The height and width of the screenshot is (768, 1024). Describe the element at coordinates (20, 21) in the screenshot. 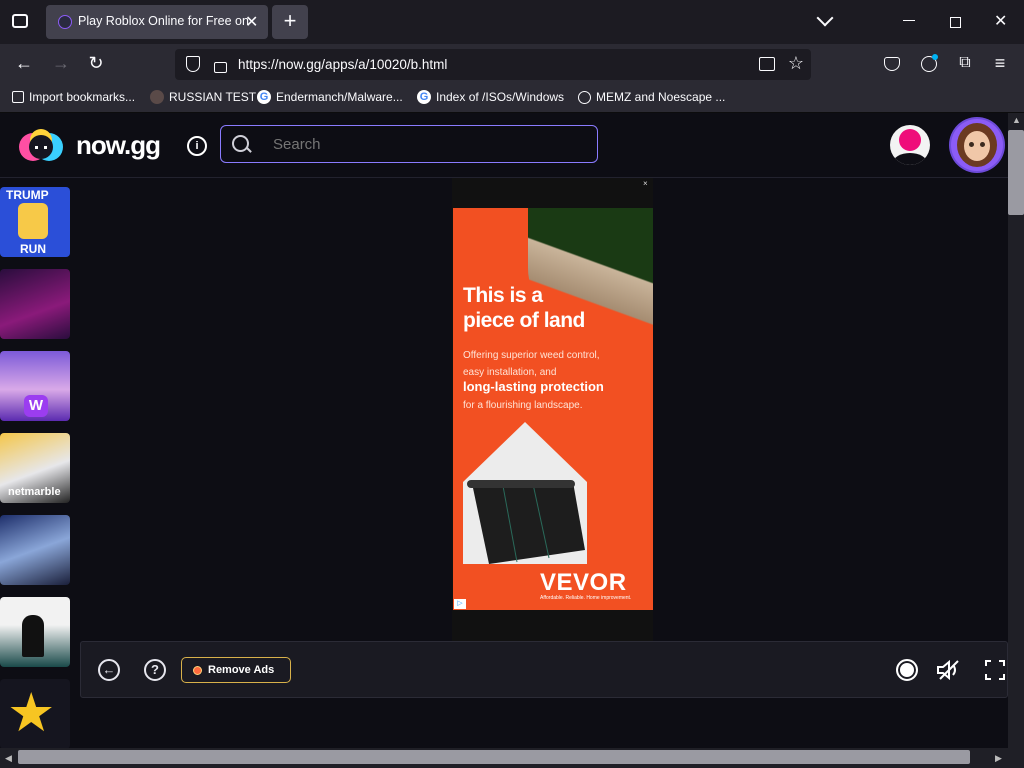

I see `tab-list-icon` at that location.